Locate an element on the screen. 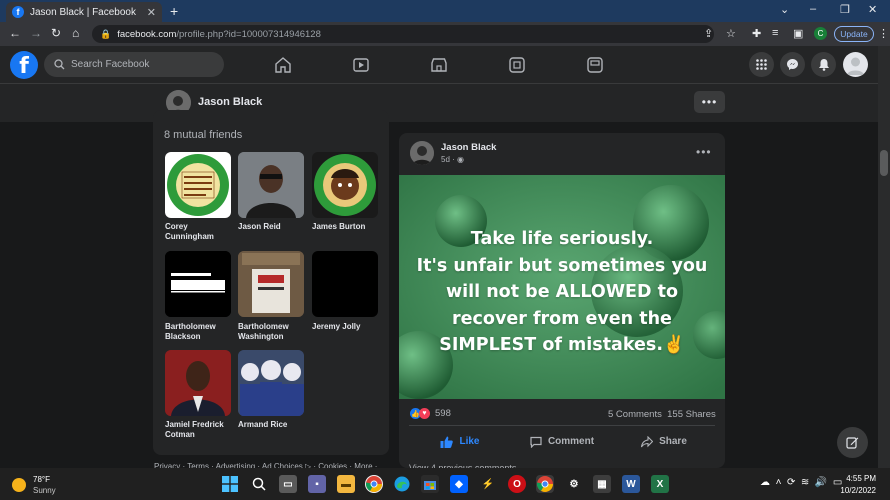 The image size is (890, 500). new-message-button is located at coordinates (852, 442).